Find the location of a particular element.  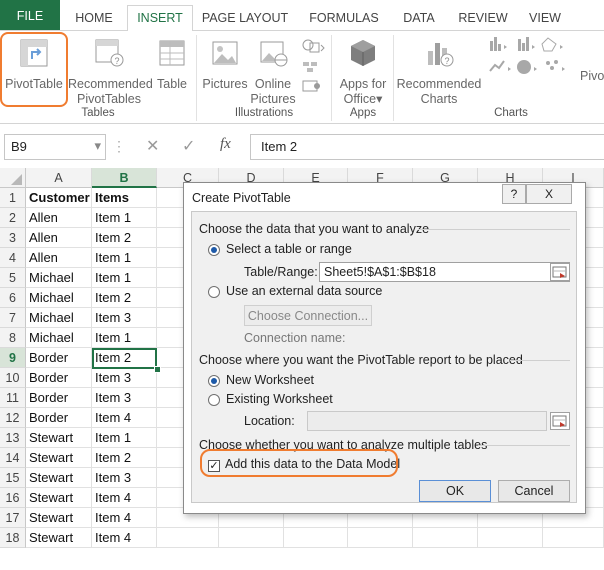

close-button: X is located at coordinates (549, 194).